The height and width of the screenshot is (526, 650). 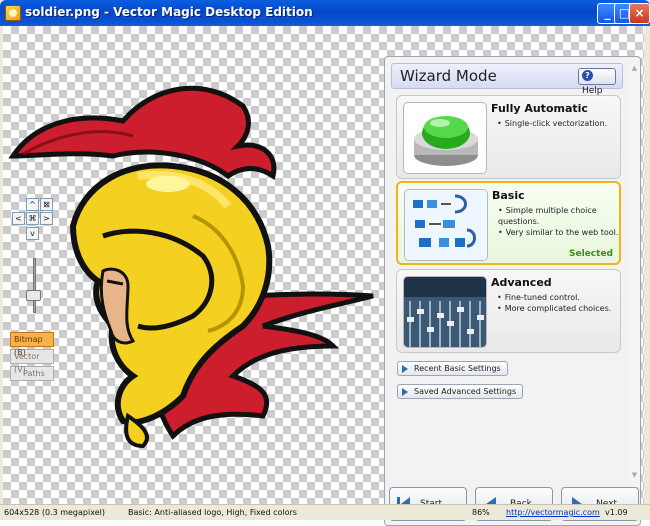 I want to click on mixing-console-icon, so click(x=445, y=312).